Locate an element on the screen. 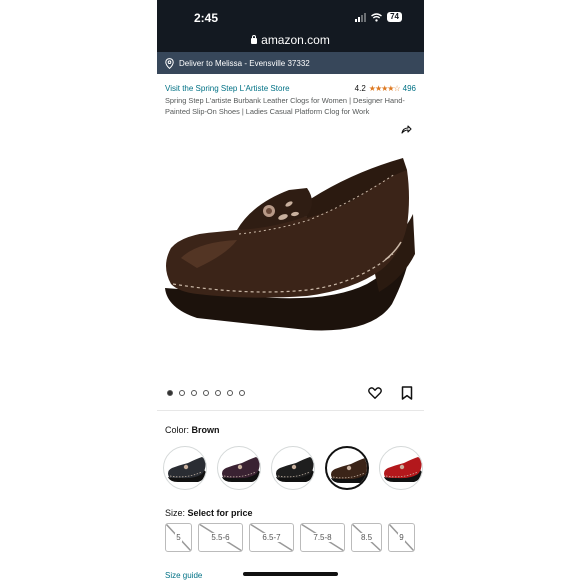 The image size is (580, 580). lock-icon is located at coordinates (254, 39).